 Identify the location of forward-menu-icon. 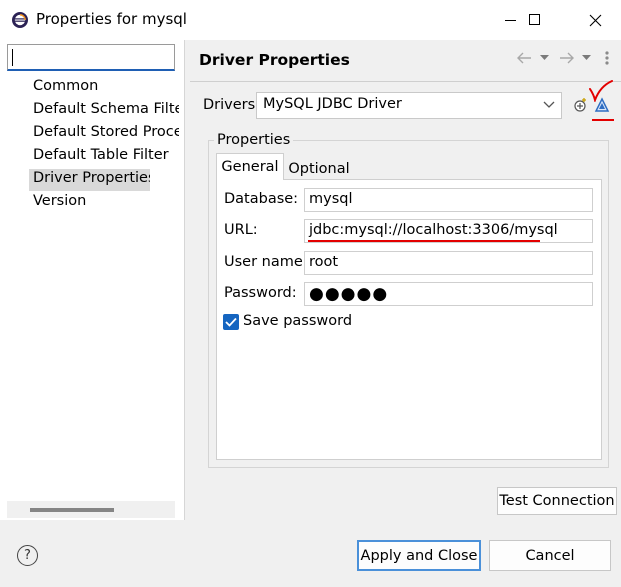
(586, 58).